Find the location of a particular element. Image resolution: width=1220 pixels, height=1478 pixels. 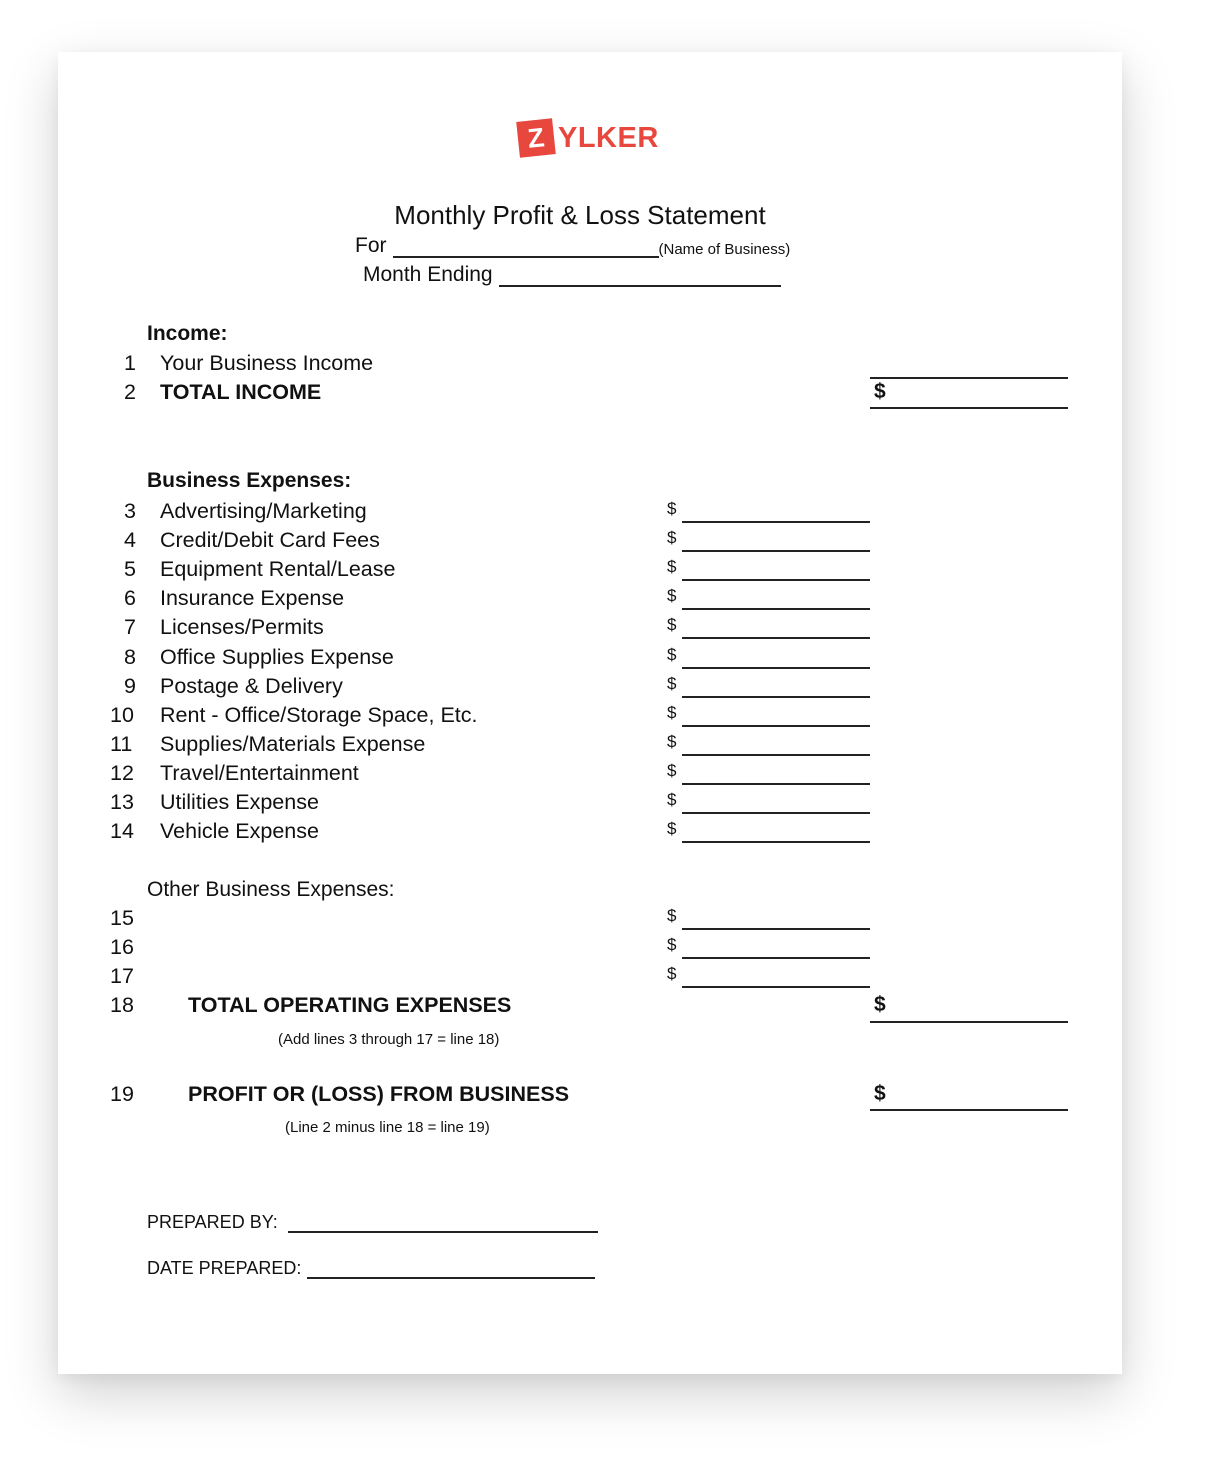

date-prepared-label: DATE PREPARED: is located at coordinates (224, 1268).